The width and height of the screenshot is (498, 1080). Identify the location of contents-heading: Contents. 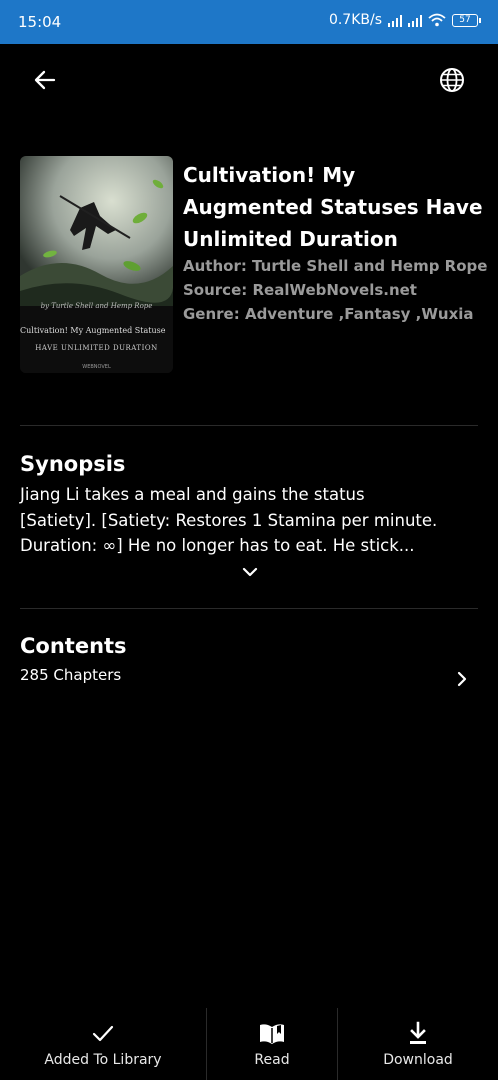
(73, 646).